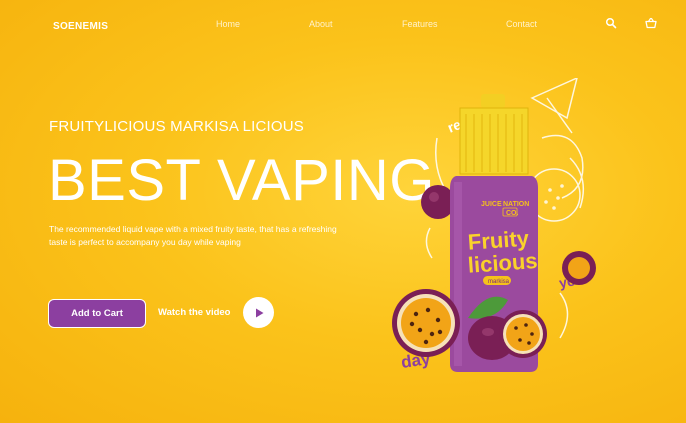  What do you see at coordinates (228, 24) in the screenshot?
I see `nav-link-home: Home` at bounding box center [228, 24].